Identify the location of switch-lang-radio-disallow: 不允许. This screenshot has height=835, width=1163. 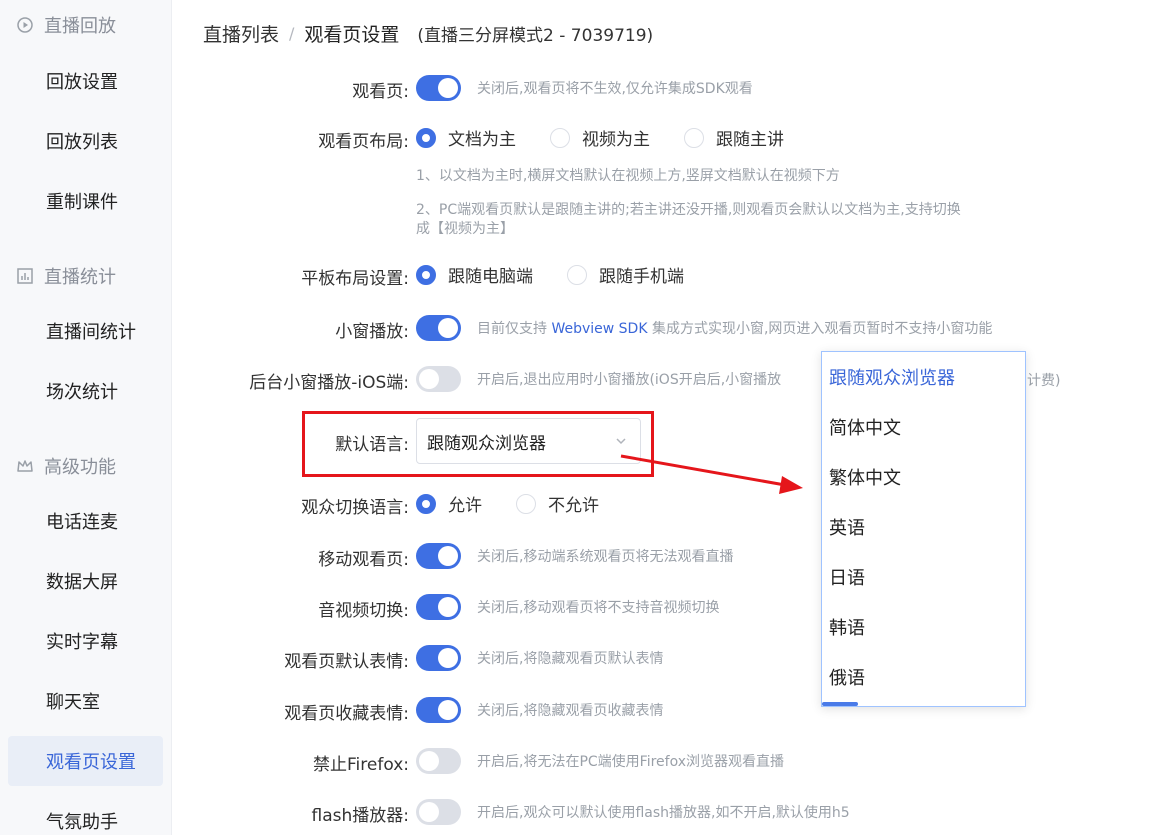
(557, 503).